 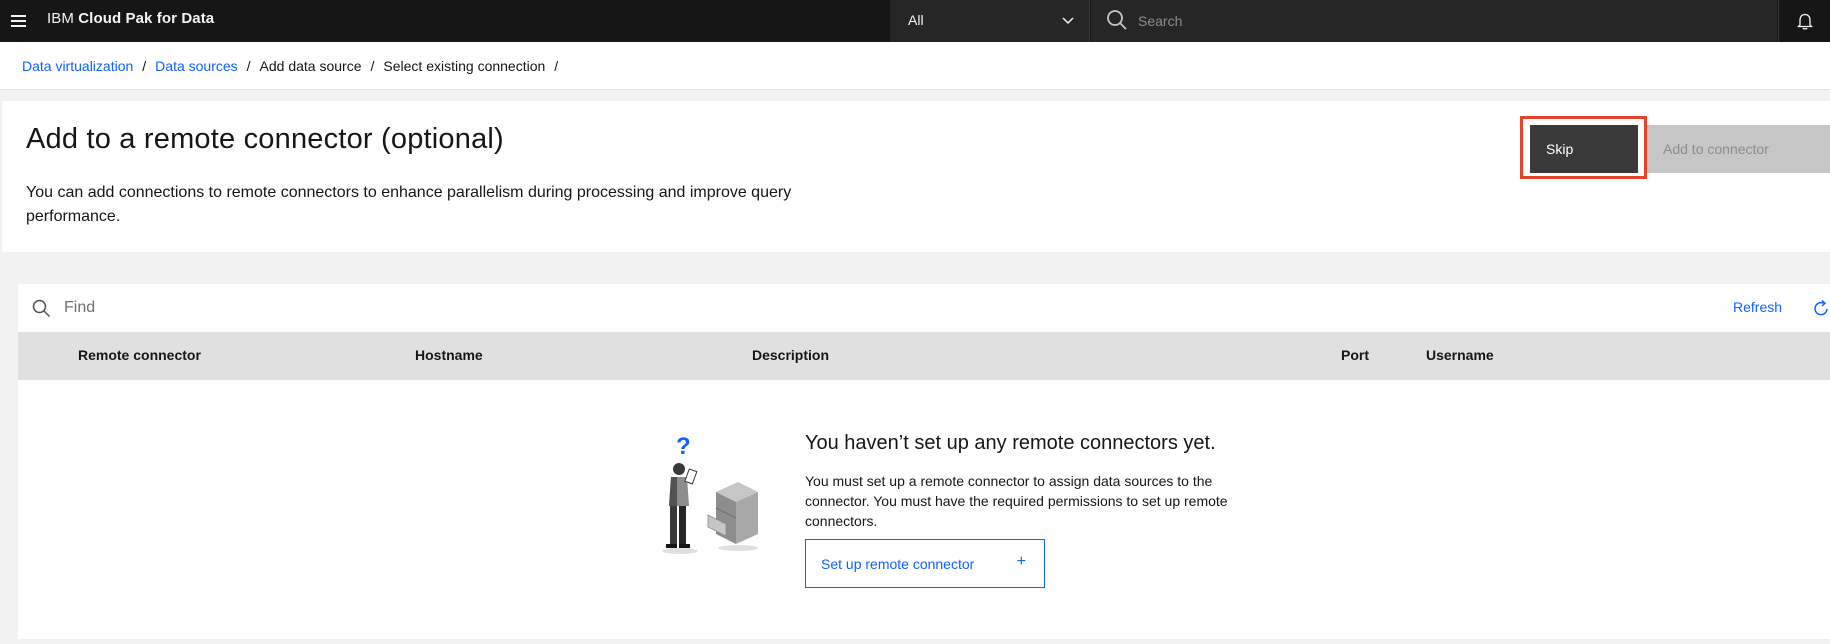 What do you see at coordinates (898, 563) in the screenshot?
I see `set-up-remote-connector-label: Set up remote connector` at bounding box center [898, 563].